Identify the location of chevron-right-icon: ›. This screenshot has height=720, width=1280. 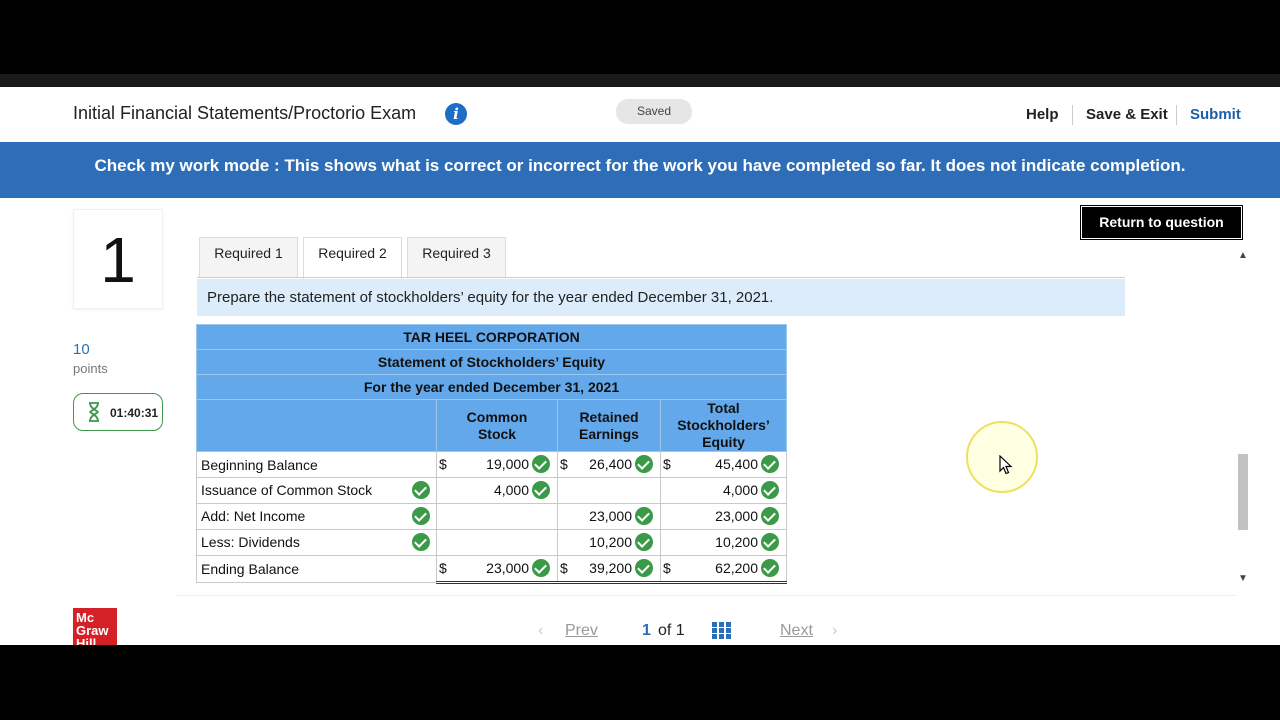
(834, 631).